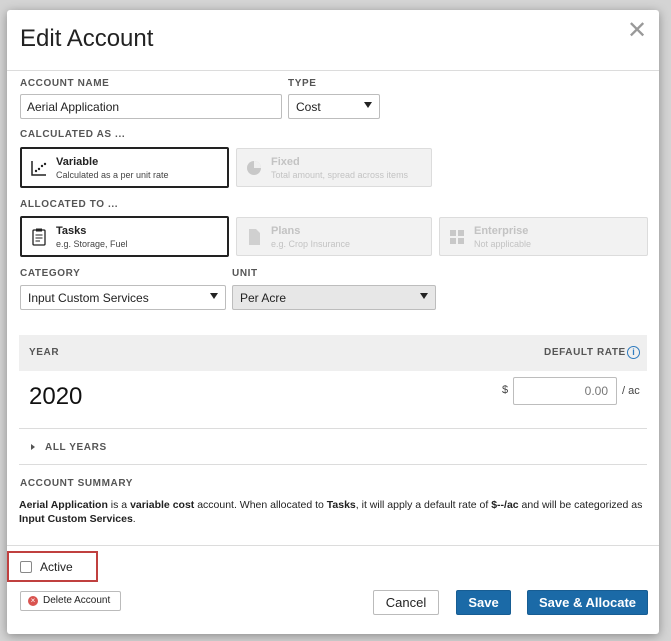 Image resolution: width=671 pixels, height=641 pixels. Describe the element at coordinates (76, 447) in the screenshot. I see `all-years-label: ALL YEARS` at that location.